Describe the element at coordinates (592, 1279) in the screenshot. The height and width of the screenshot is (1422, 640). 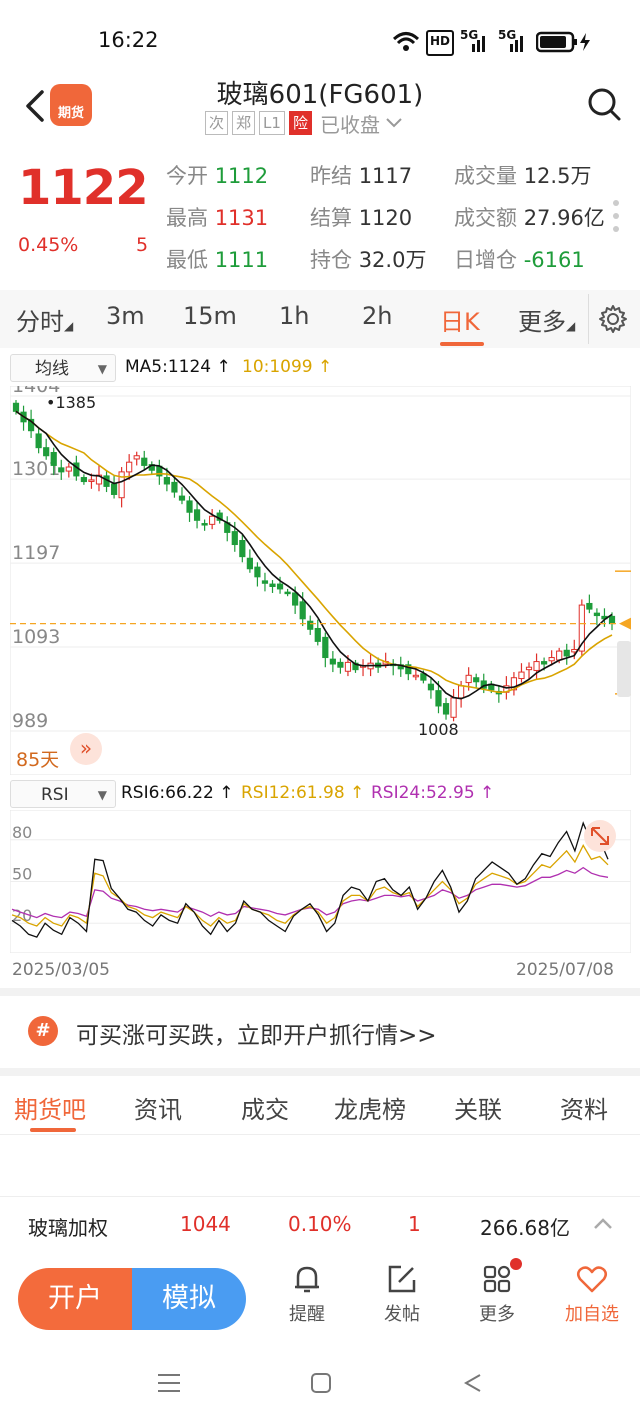
I see `heart-icon` at that location.